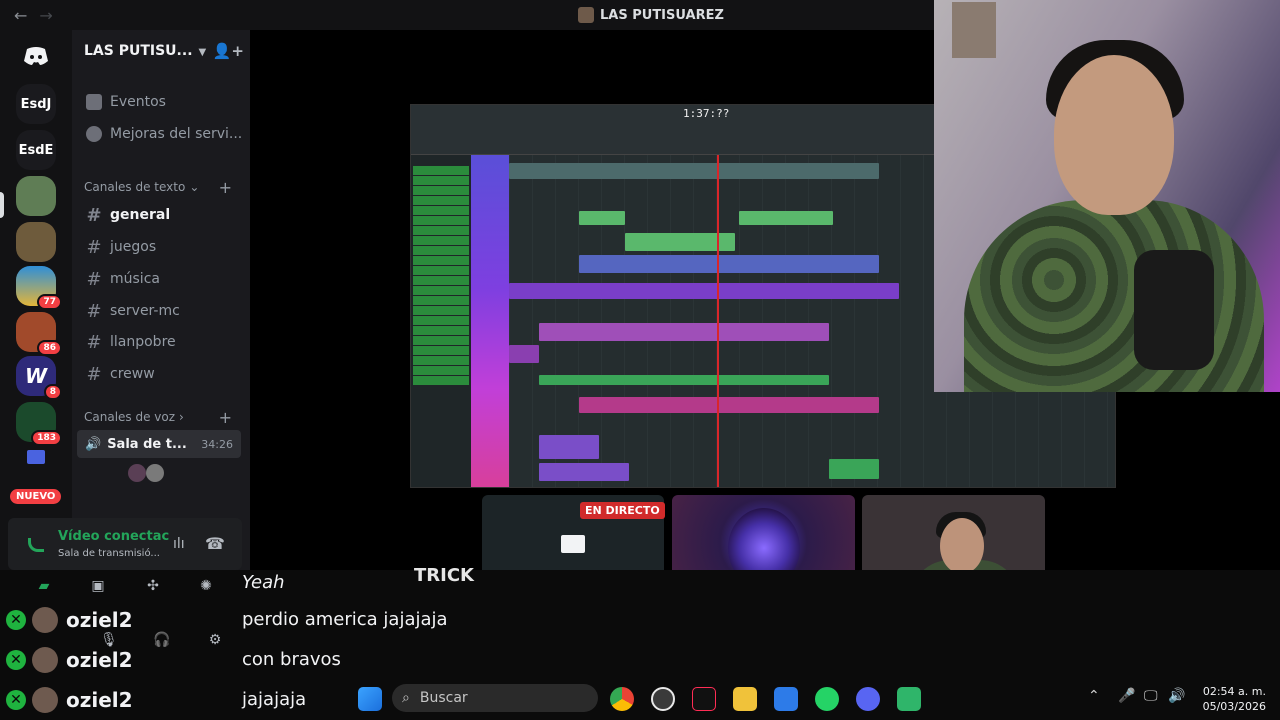 The height and width of the screenshot is (720, 1280). Describe the element at coordinates (662, 15) in the screenshot. I see `window-title-text: LAS PUTISUAREZ` at that location.